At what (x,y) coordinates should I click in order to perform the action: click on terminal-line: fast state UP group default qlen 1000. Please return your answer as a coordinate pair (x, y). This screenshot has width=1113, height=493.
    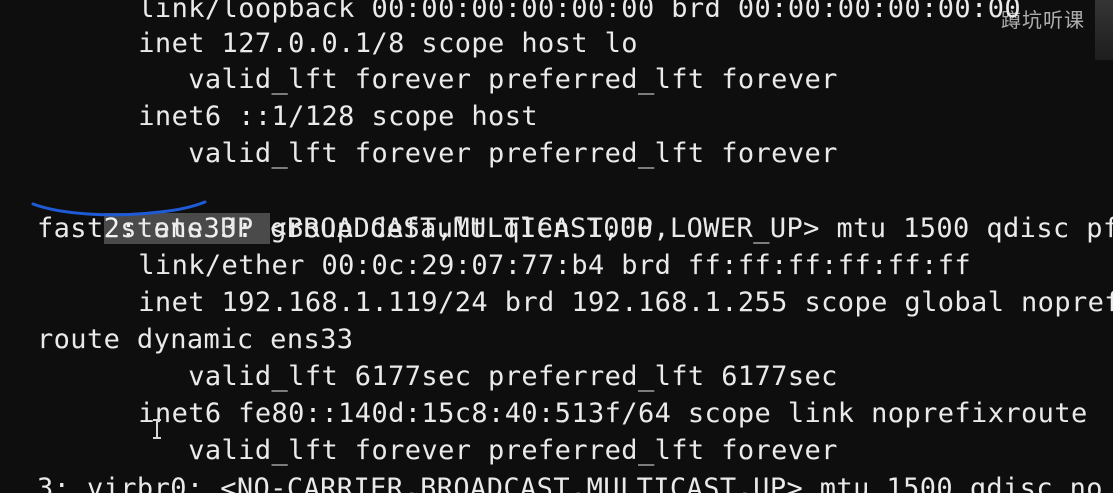
    Looking at the image, I should click on (345, 228).